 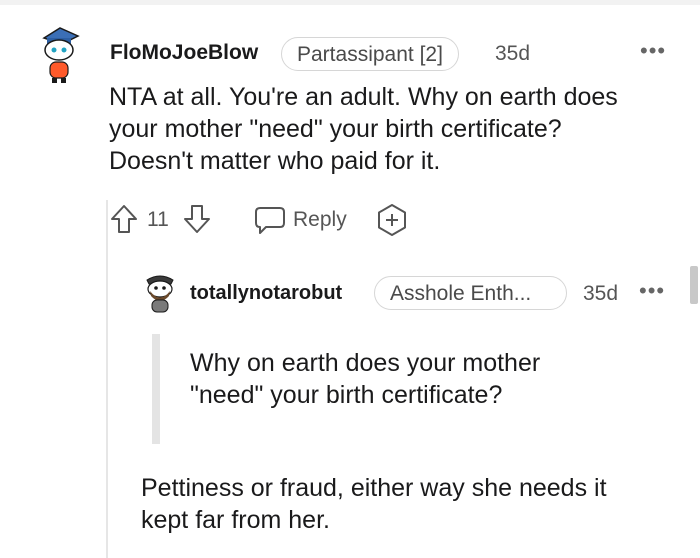 I want to click on reply-quote-line: Why on earth does your mother, so click(x=365, y=363).